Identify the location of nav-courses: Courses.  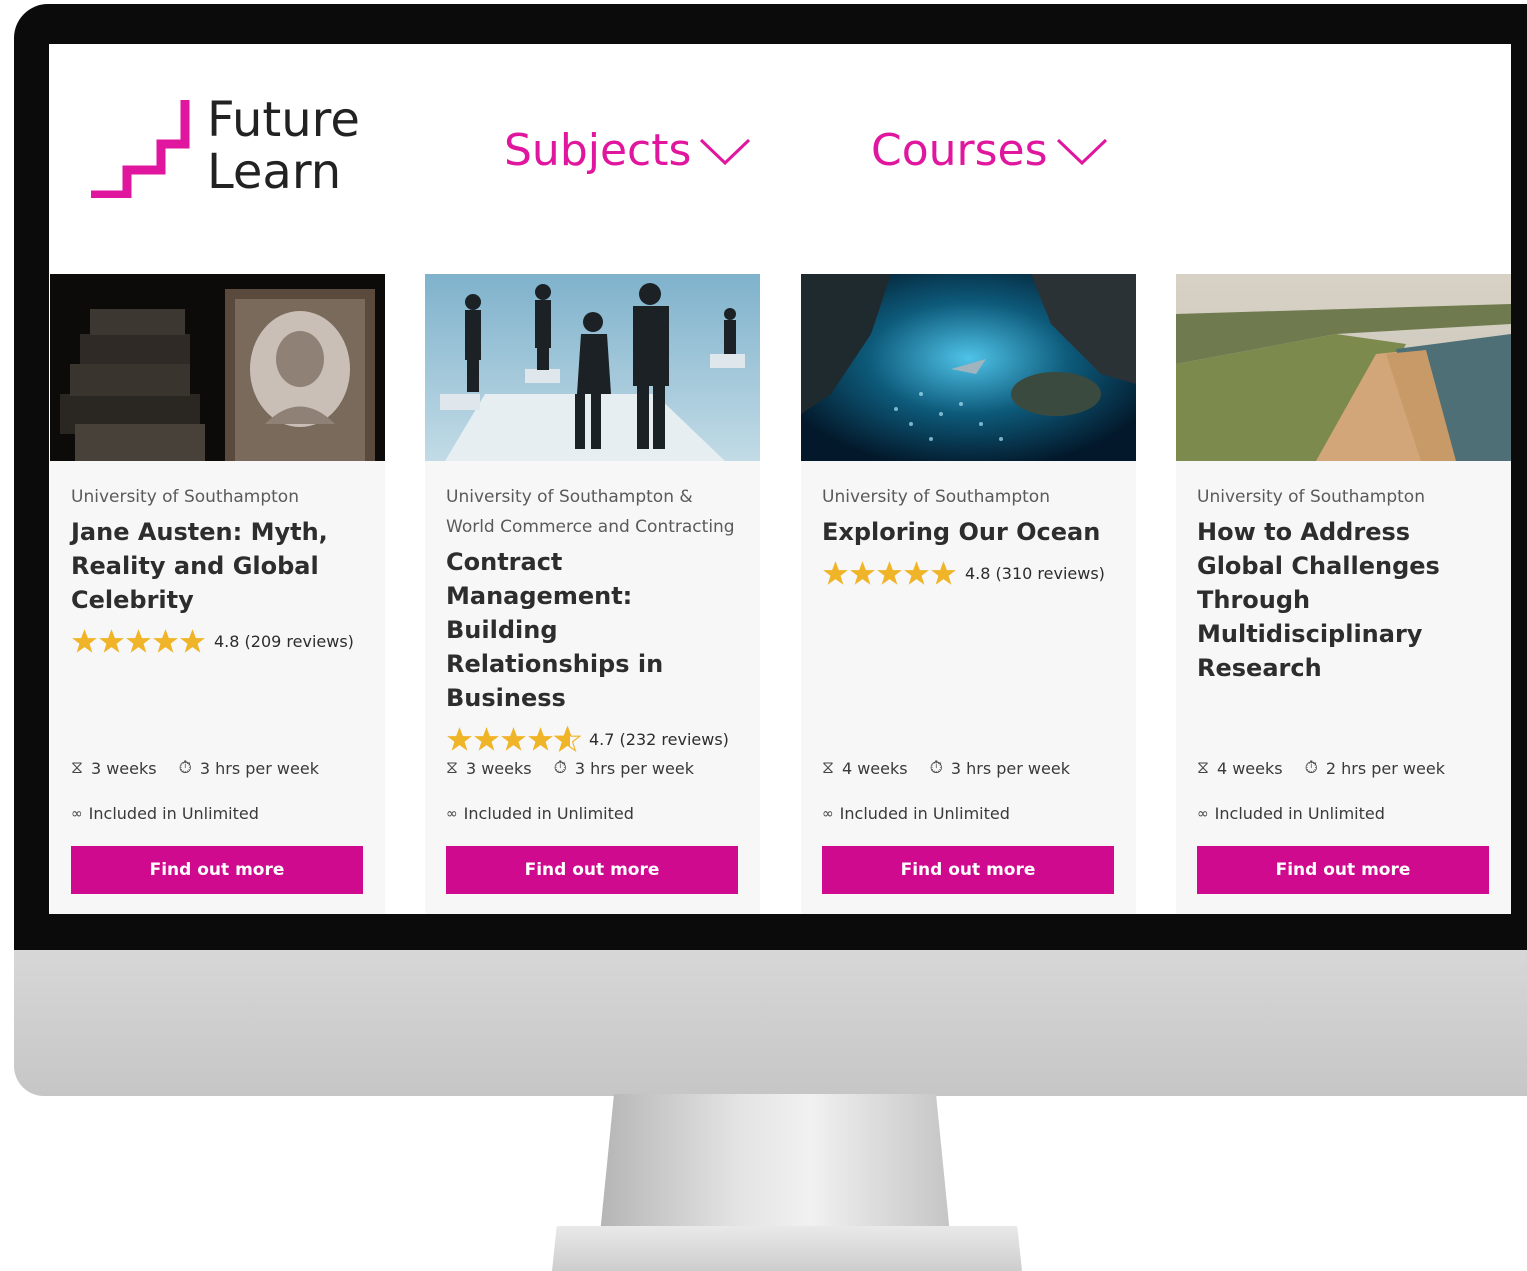
(989, 151).